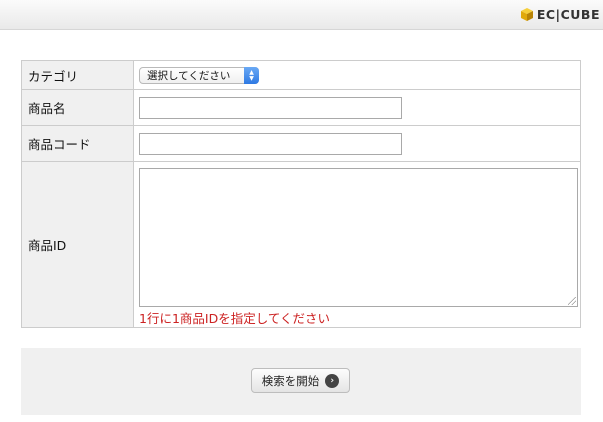 The height and width of the screenshot is (422, 603). What do you see at coordinates (572, 301) in the screenshot?
I see `resize-grip-icon` at bounding box center [572, 301].